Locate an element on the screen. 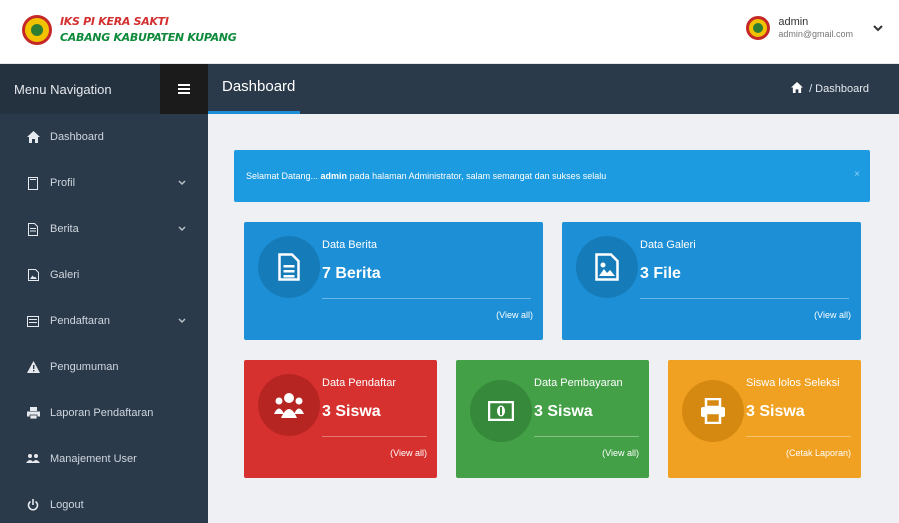  card-data-berita: Data Berita 7 Berita (View all) is located at coordinates (393, 281).